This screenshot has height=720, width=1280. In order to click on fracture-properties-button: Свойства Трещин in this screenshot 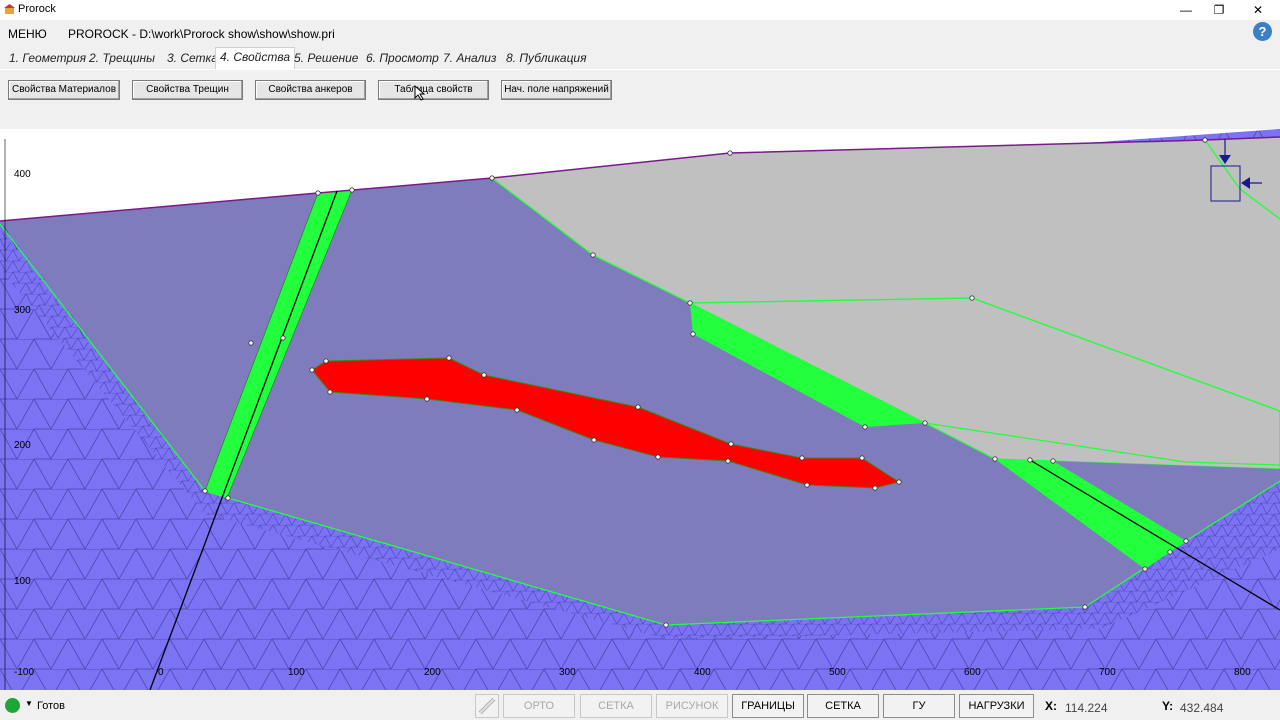, I will do `click(187, 90)`.